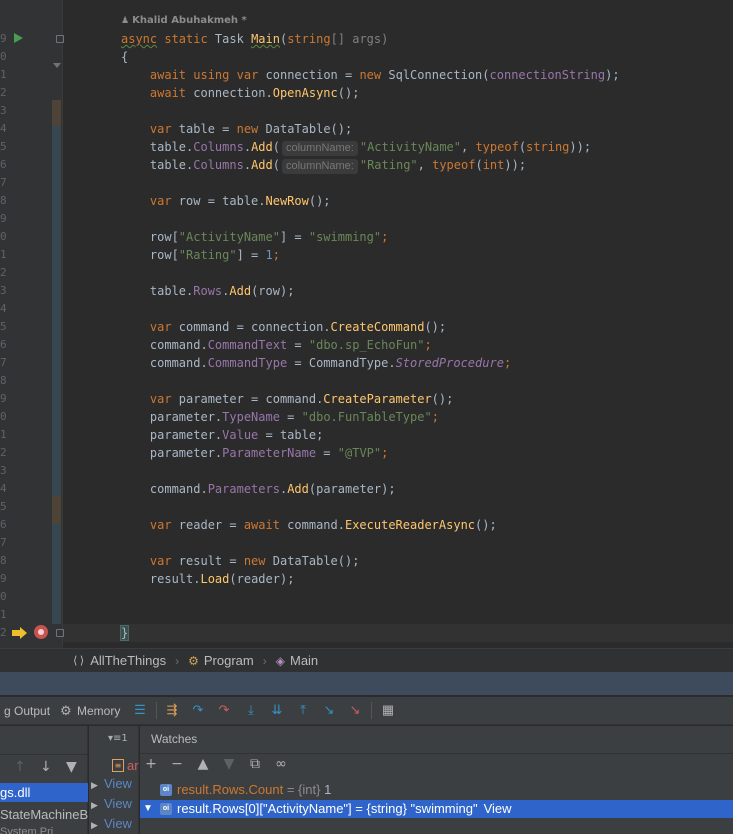  I want to click on force-step-over-icon: ↷, so click(224, 710).